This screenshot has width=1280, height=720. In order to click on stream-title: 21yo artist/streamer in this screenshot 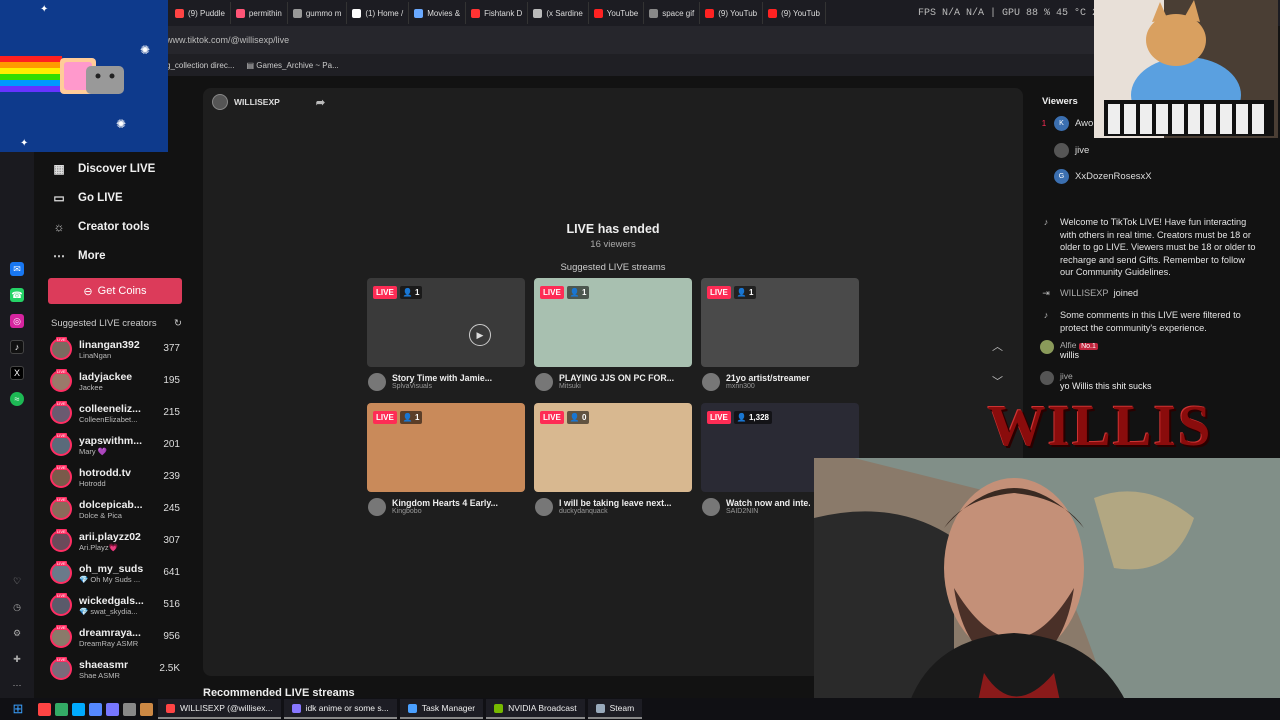, I will do `click(791, 378)`.